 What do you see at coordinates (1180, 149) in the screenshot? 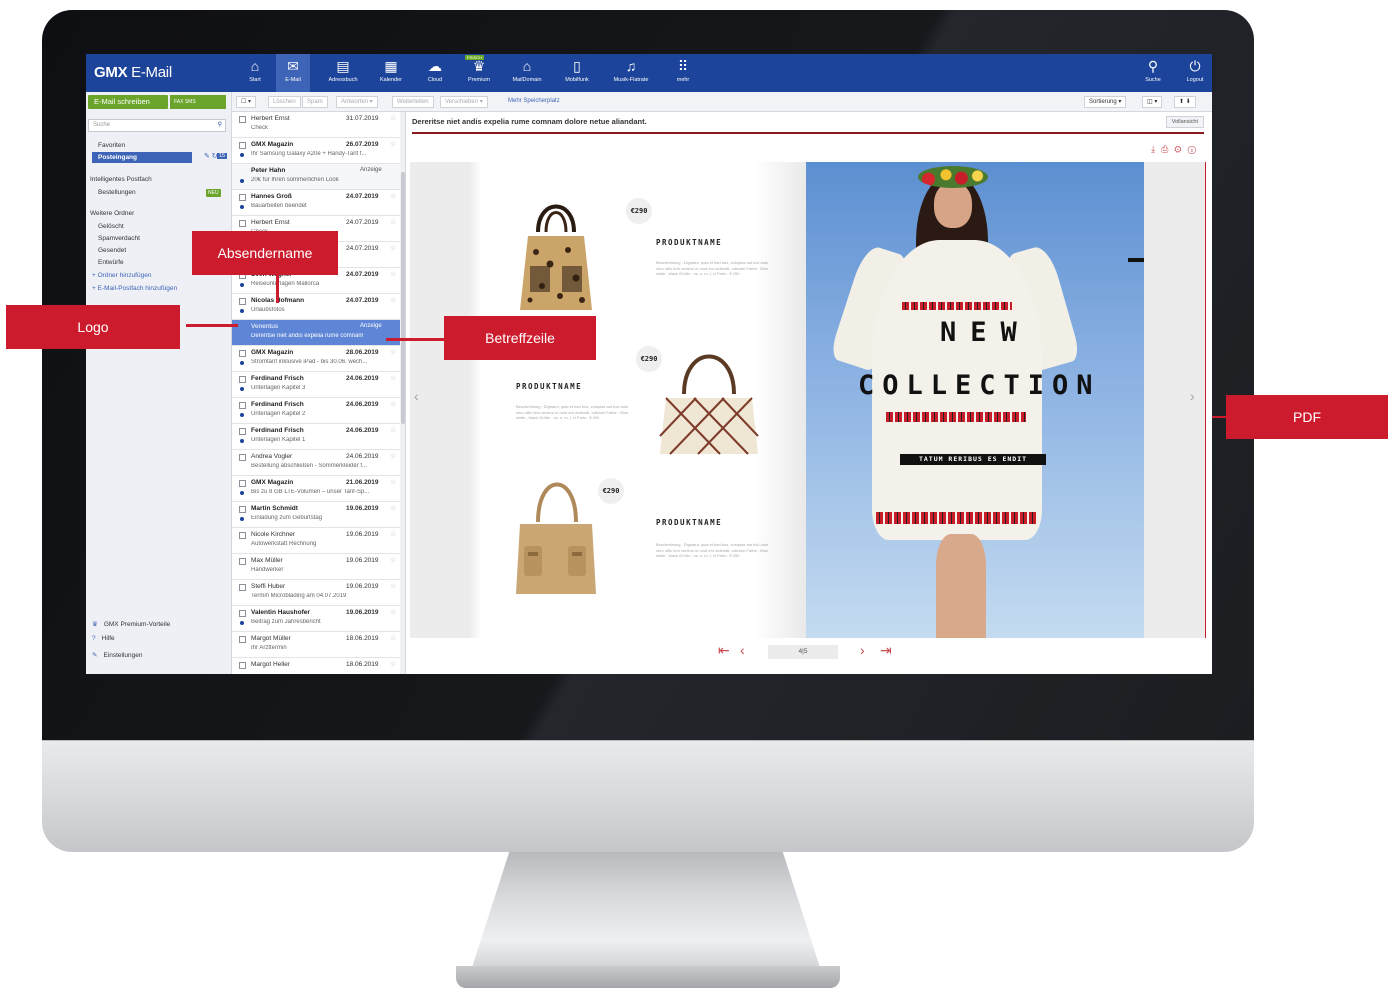
I see `settings-icon: ⚙` at bounding box center [1180, 149].